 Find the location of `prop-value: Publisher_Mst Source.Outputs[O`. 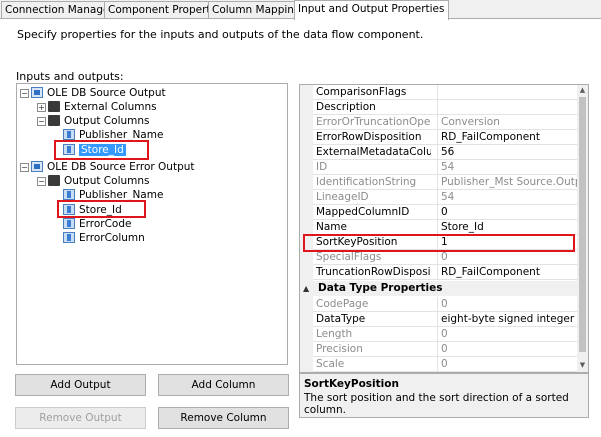

prop-value: Publisher_Mst Source.Outputs[O is located at coordinates (509, 182).